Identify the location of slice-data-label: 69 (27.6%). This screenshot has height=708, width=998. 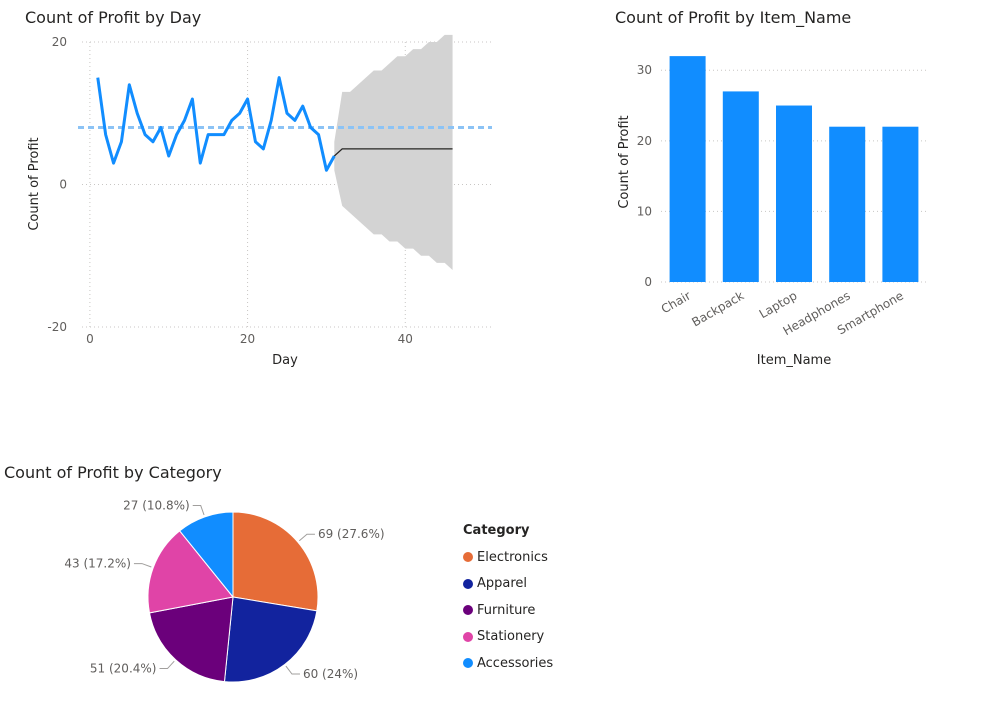
(351, 534).